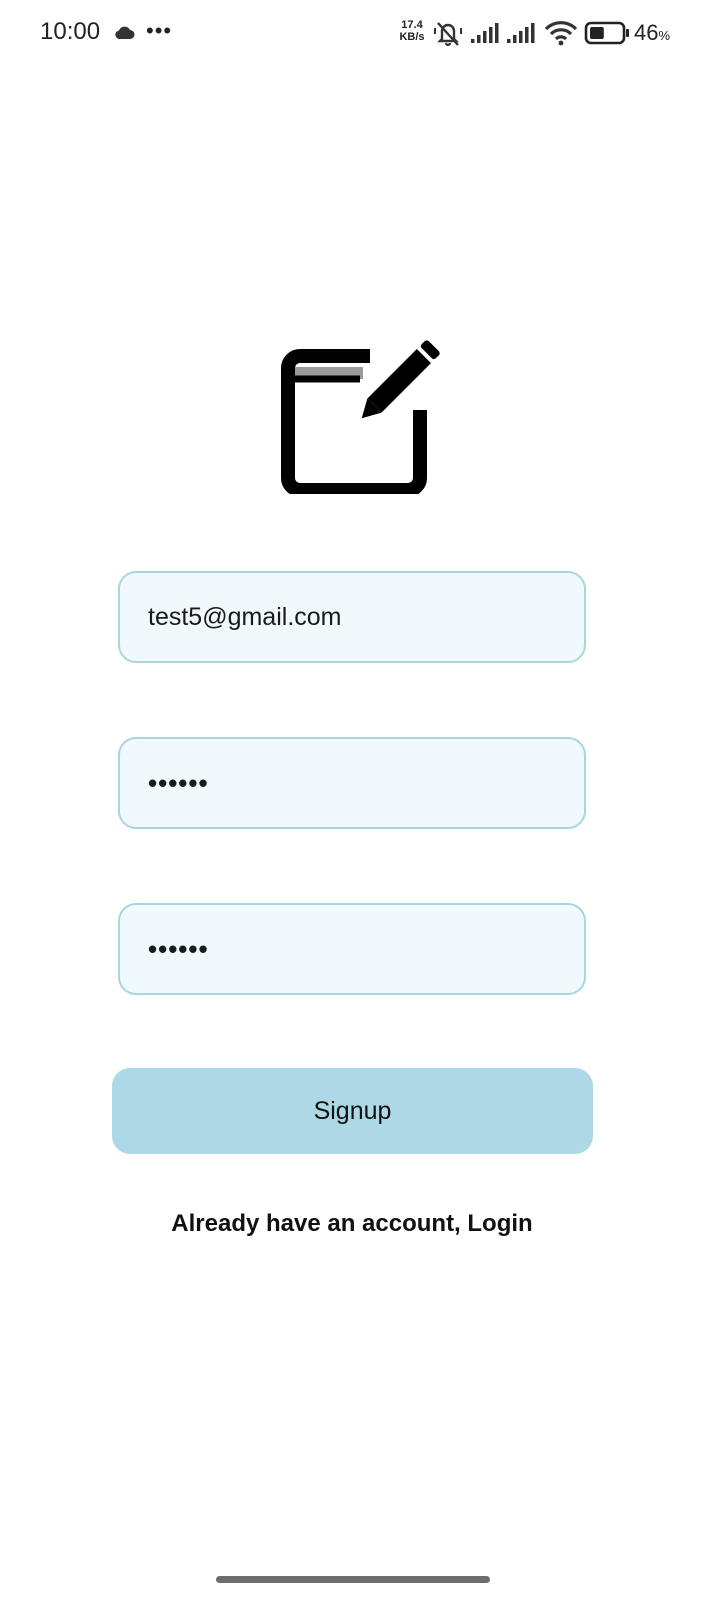  What do you see at coordinates (70, 31) in the screenshot?
I see `status-time: 10:00` at bounding box center [70, 31].